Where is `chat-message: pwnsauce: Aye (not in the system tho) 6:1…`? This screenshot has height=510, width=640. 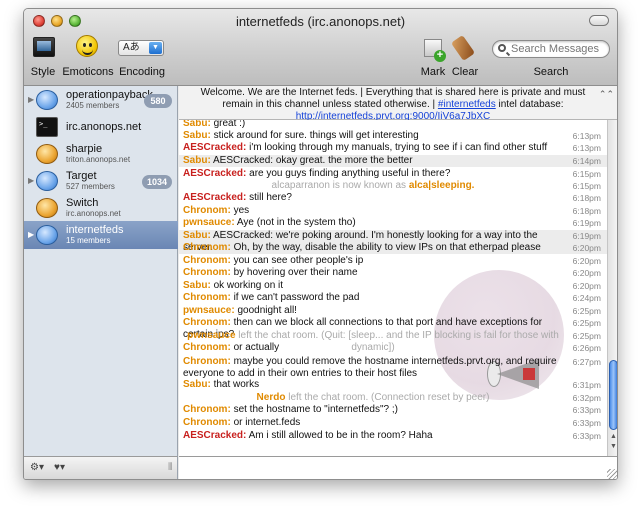
chat-message: pwnsauce: Aye (not in the system tho) 6:1… is located at coordinates (393, 223).